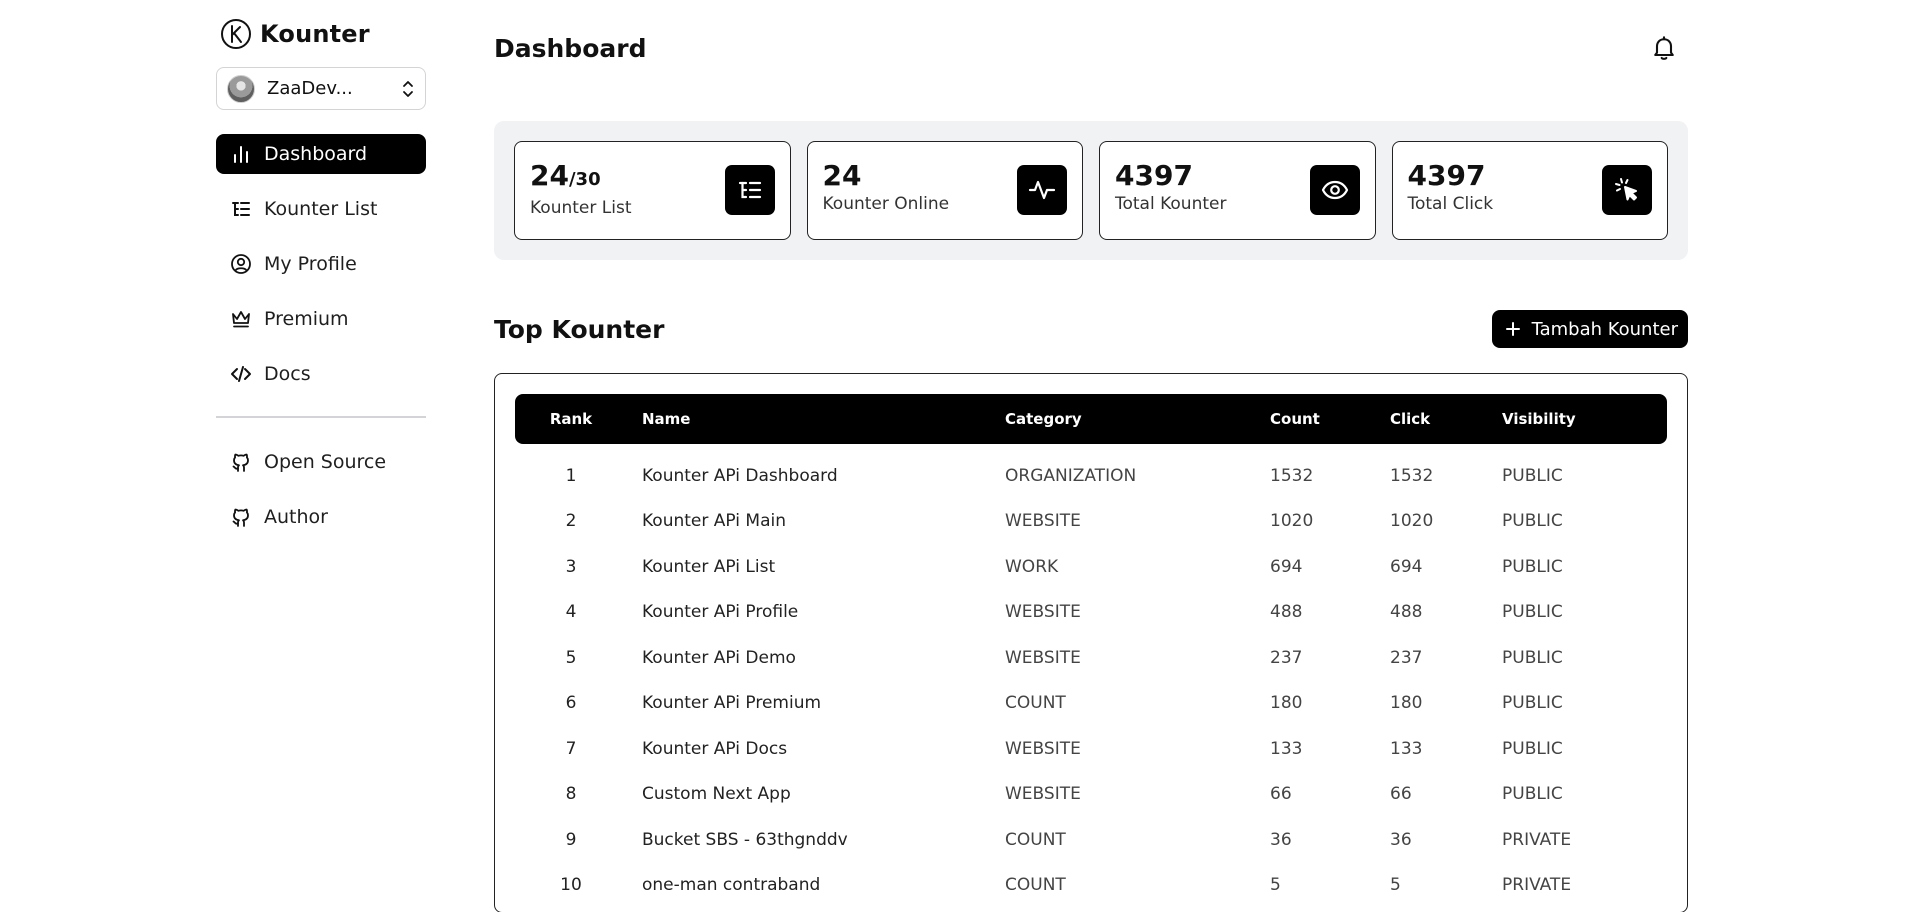  What do you see at coordinates (1406, 657) in the screenshot?
I see `cell-click: 237` at bounding box center [1406, 657].